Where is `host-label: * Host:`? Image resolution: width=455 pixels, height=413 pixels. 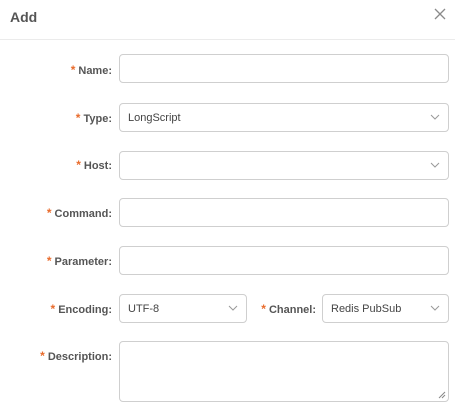
host-label: * Host: is located at coordinates (94, 165).